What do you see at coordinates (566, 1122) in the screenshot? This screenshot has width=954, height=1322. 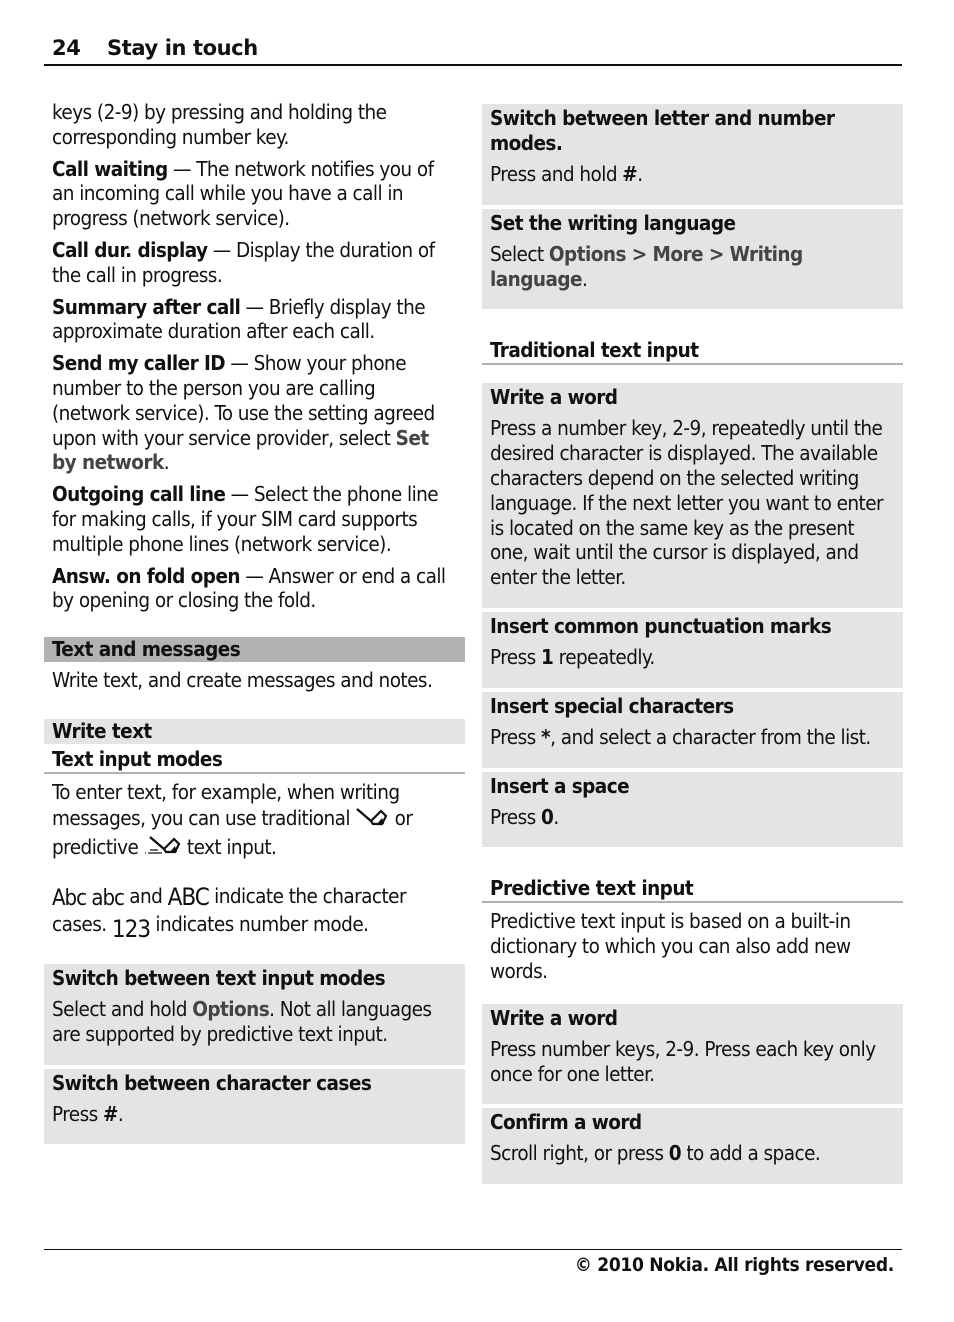 I see `task-title: Confirm a word` at bounding box center [566, 1122].